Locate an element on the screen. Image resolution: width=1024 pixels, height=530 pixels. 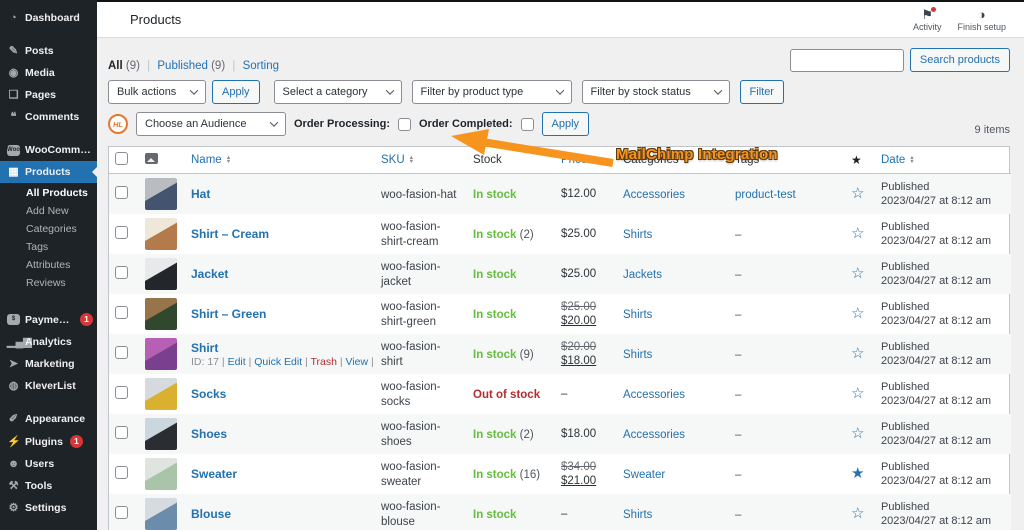
publish-date: 2023/04/27 at 8:12 am is located at coordinates (936, 521).